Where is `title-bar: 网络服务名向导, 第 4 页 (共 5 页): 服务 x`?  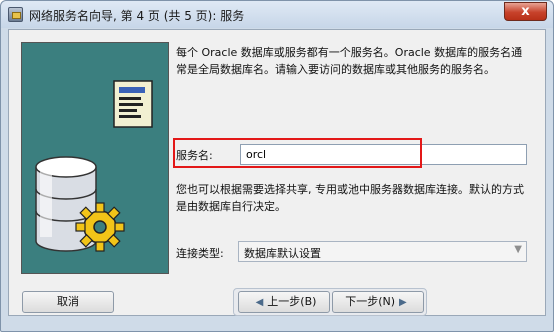
title-bar: 网络服务名向导, 第 4 页 (共 5 页): 服务 x is located at coordinates (277, 14).